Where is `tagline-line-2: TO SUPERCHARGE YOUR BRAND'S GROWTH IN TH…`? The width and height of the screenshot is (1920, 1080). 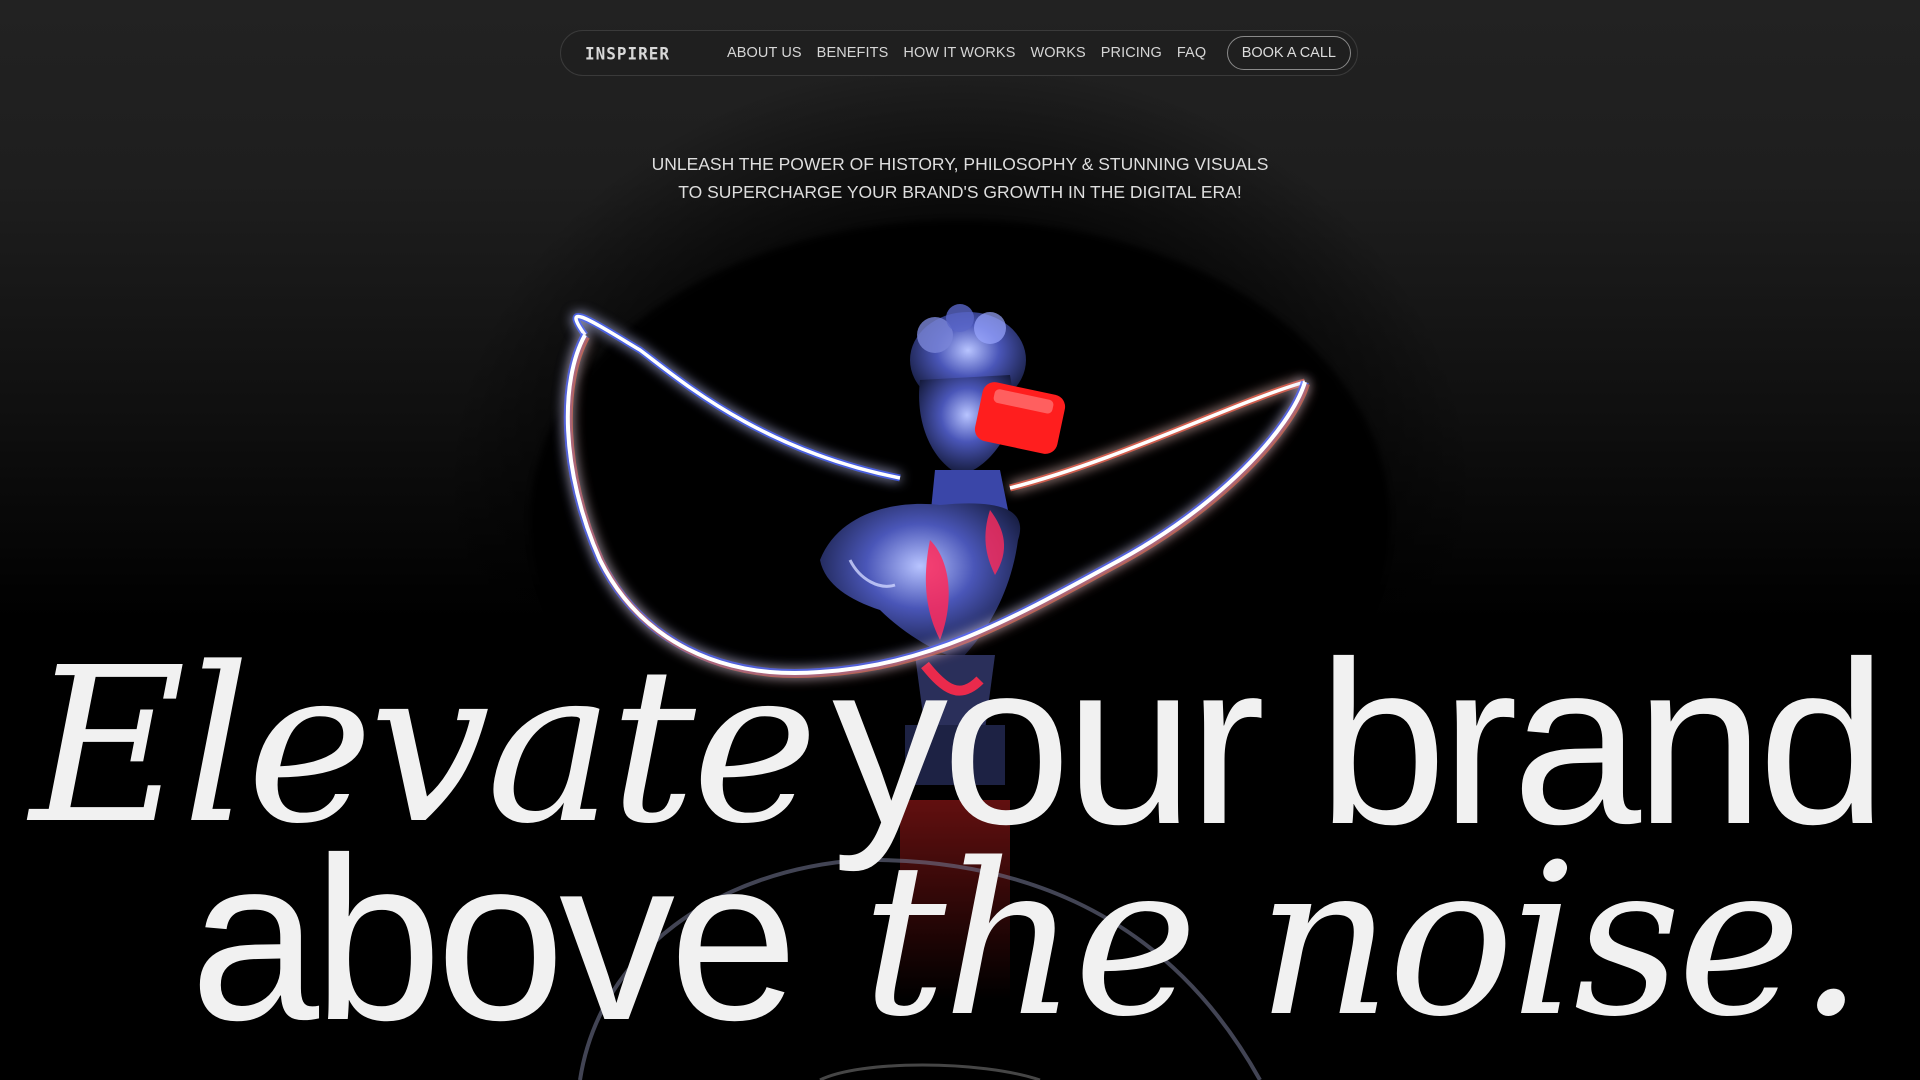 tagline-line-2: TO SUPERCHARGE YOUR BRAND'S GROWTH IN TH… is located at coordinates (960, 192).